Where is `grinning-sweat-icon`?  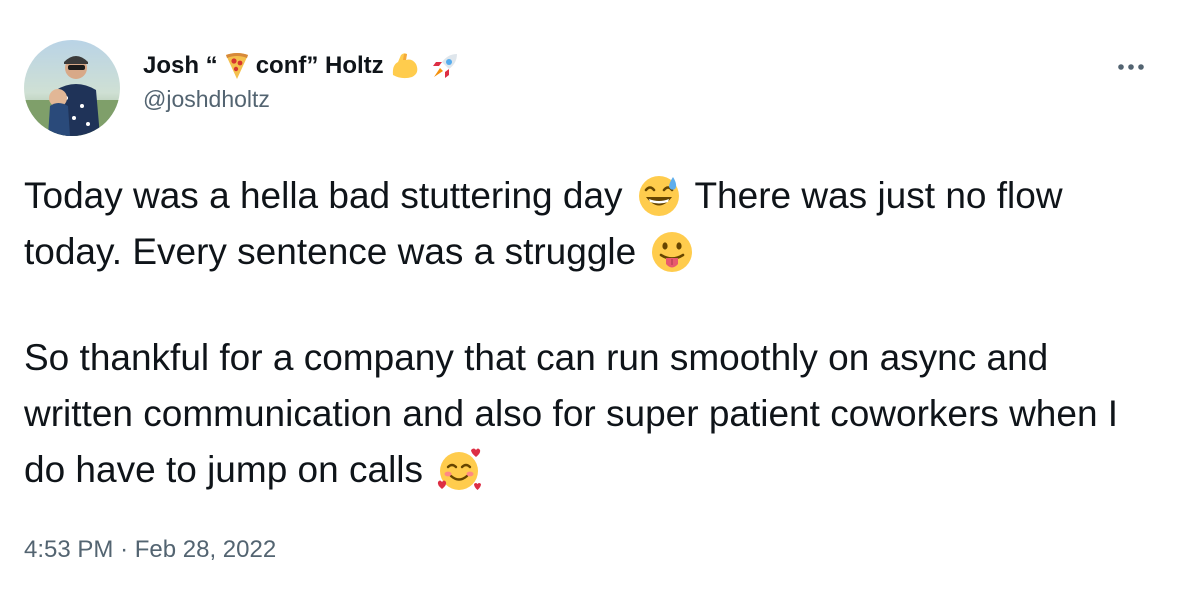
grinning-sweat-icon is located at coordinates (659, 196).